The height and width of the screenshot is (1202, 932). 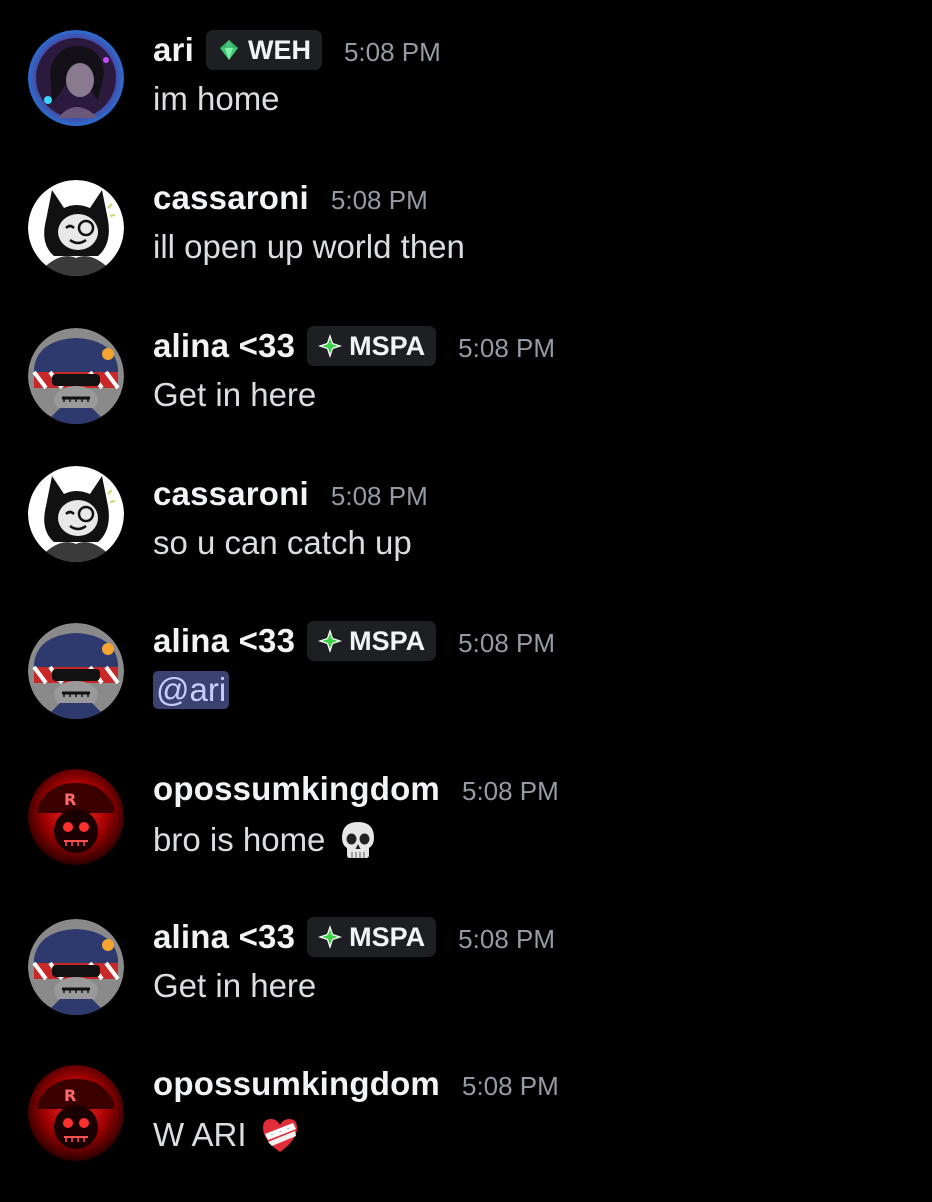 I want to click on message-text: bro is home, so click(x=239, y=839).